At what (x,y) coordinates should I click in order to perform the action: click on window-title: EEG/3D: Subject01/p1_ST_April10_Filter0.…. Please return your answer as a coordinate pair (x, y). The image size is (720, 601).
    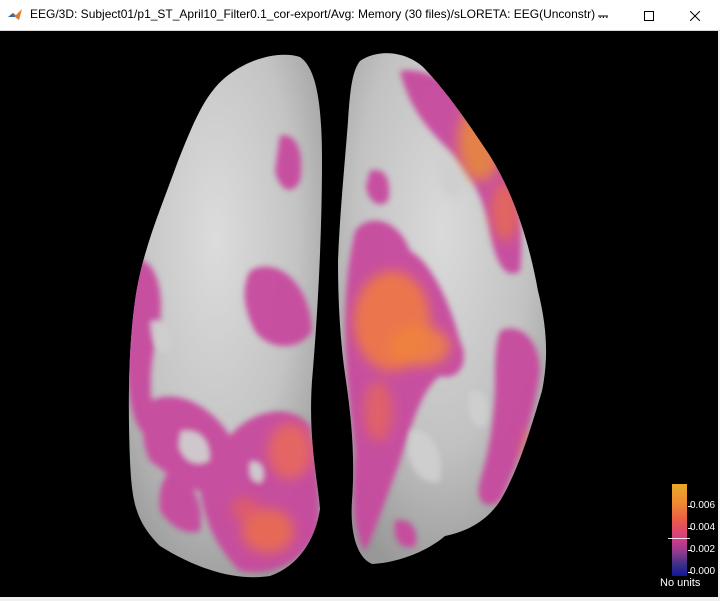
    Looking at the image, I should click on (319, 14).